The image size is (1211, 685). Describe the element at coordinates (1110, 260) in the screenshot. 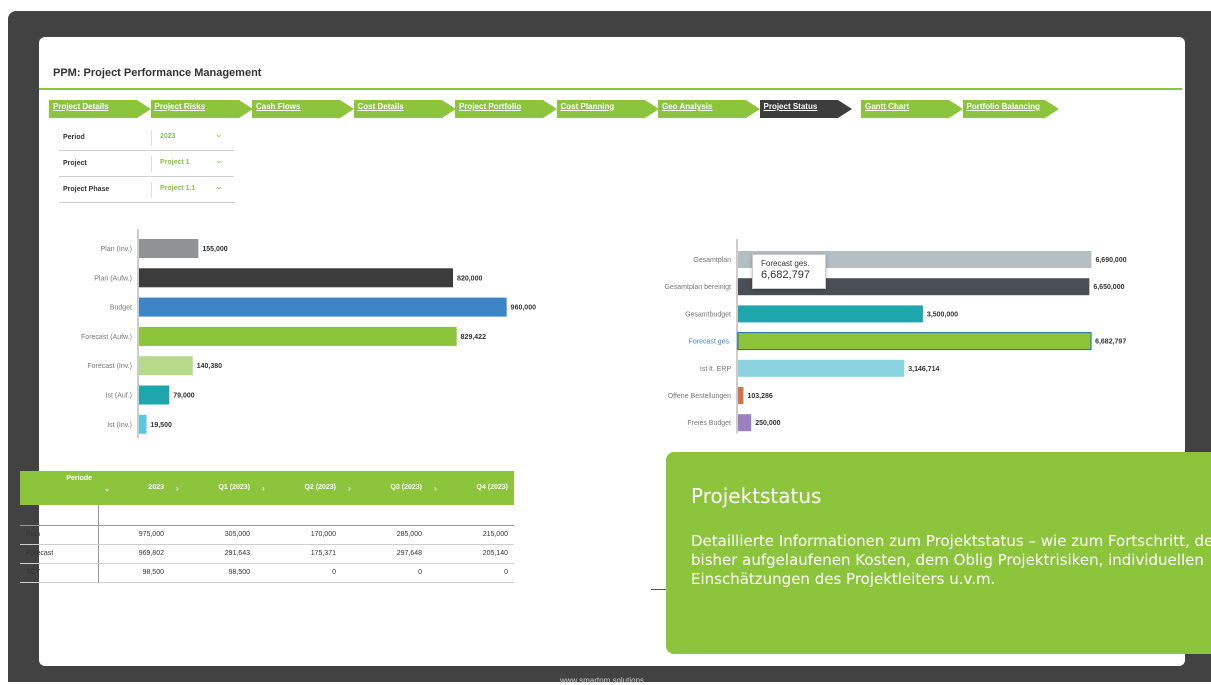

I see `bar-value-label: 6,690,000` at that location.